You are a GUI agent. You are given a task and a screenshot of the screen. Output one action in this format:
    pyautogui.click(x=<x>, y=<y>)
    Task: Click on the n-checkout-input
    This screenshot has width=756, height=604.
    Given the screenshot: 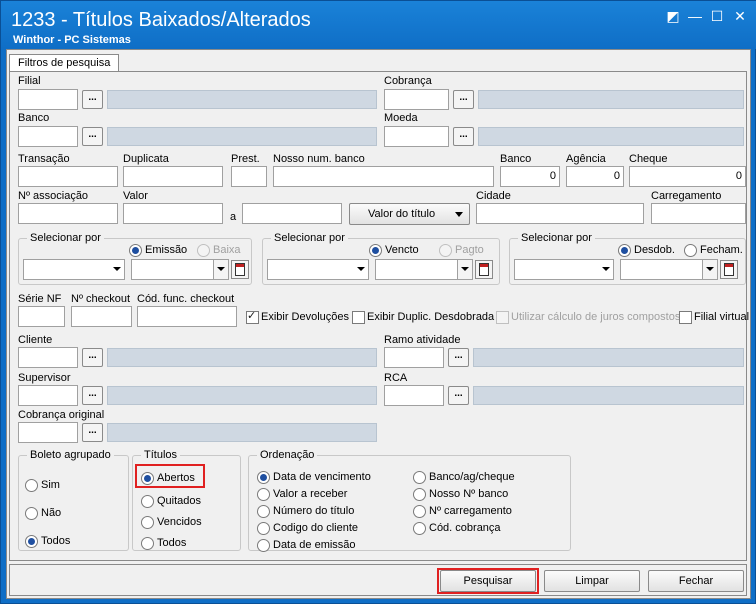 What is the action you would take?
    pyautogui.click(x=101, y=316)
    